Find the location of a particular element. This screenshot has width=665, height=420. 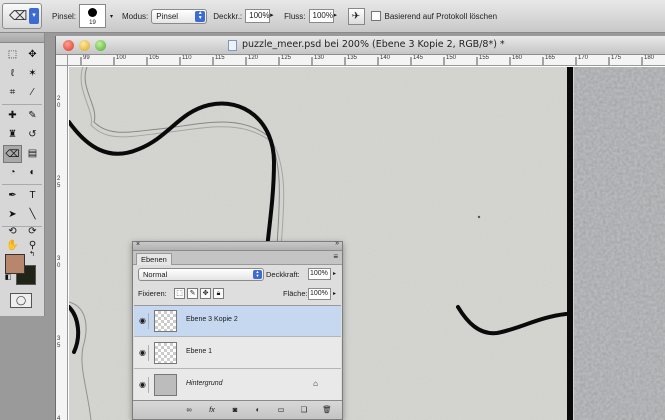

type-tool-icon: T is located at coordinates (32, 196).